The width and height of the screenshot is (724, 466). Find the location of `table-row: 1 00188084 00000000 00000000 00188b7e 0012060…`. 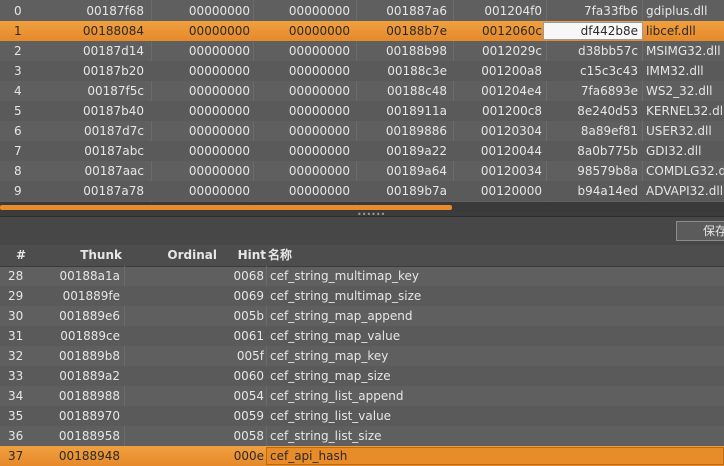

table-row: 1 00188084 00000000 00000000 00188b7e 0012060… is located at coordinates (362, 31).